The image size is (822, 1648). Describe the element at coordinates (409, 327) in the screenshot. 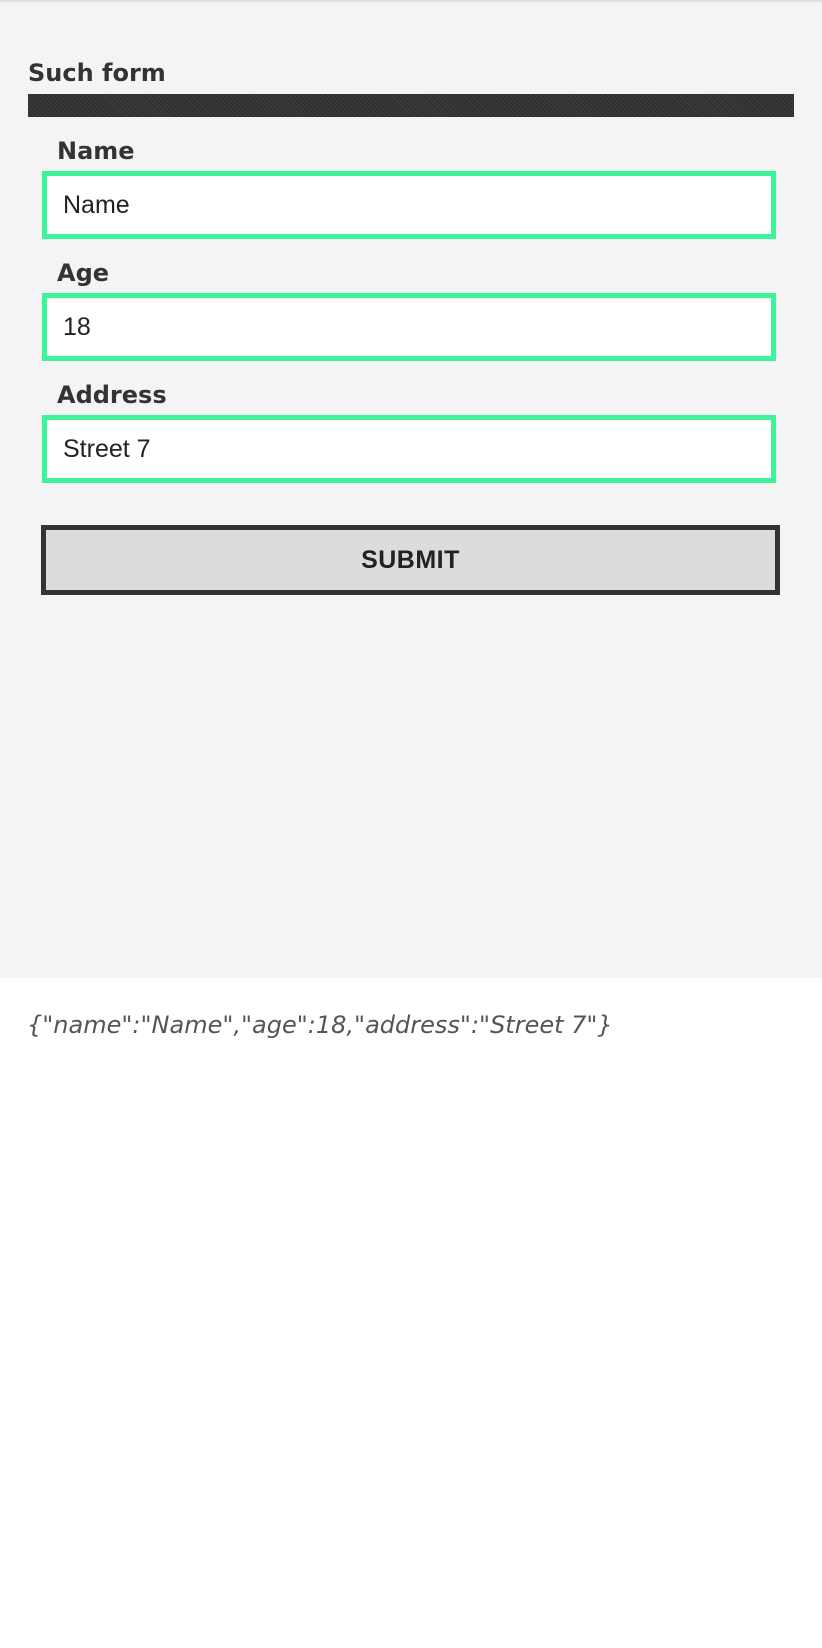

I see `age-input` at that location.